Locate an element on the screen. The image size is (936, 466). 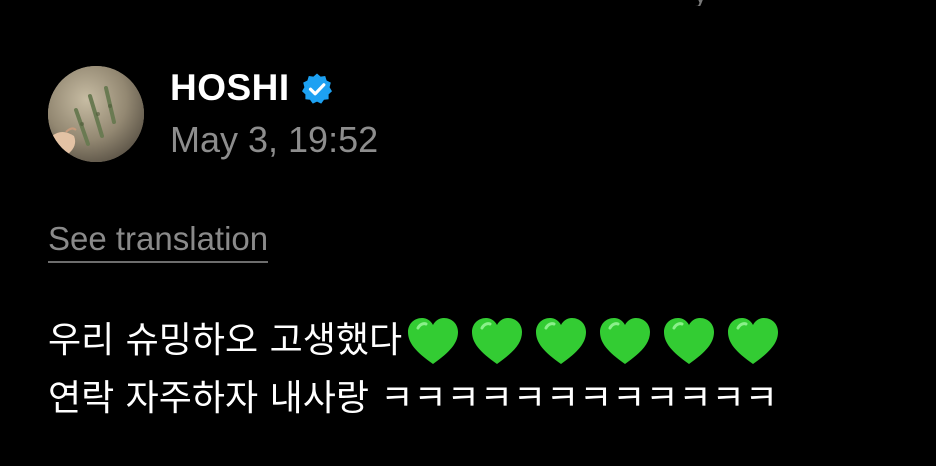
author-name-row: HOSHI is located at coordinates (252, 88).